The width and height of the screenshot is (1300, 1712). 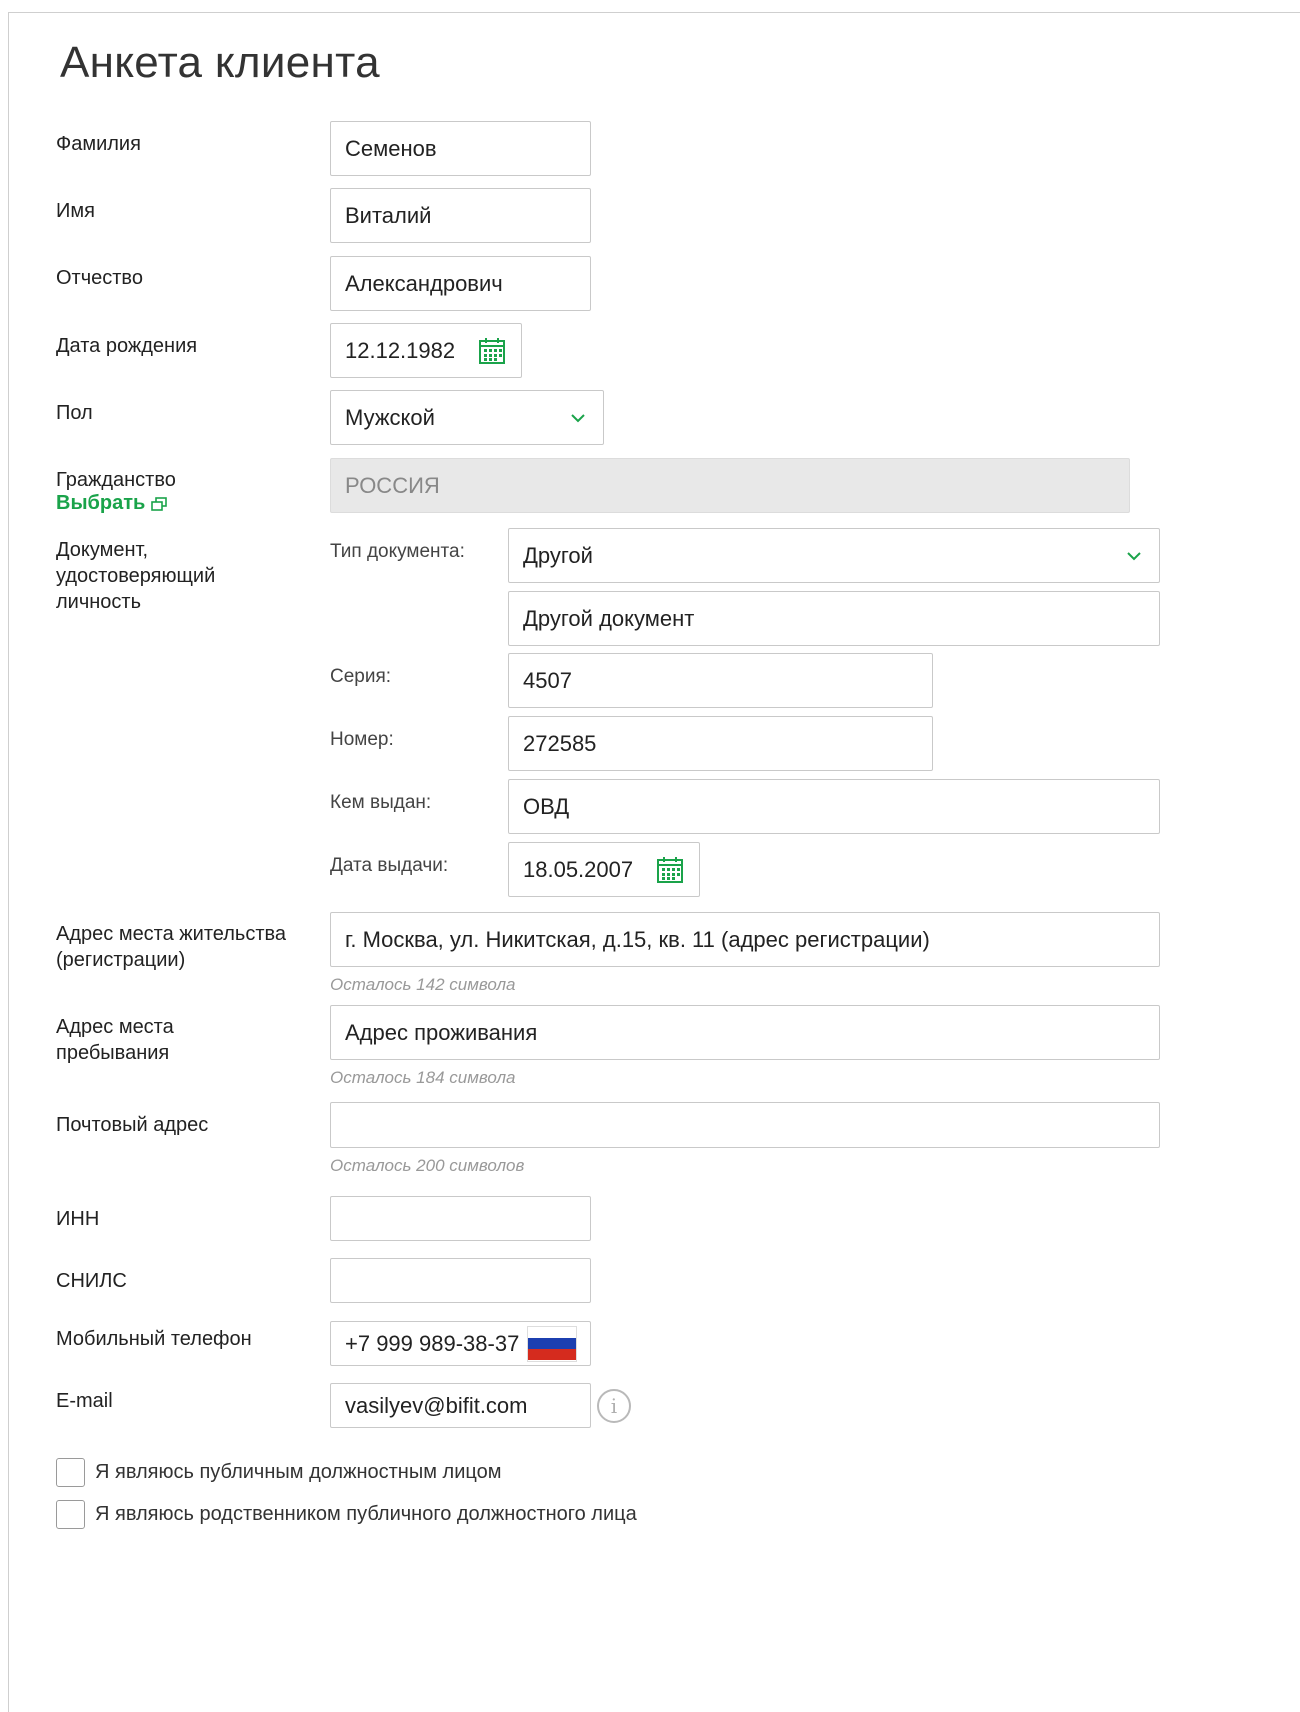 I want to click on public-official-relative-checkbox, so click(x=70, y=1514).